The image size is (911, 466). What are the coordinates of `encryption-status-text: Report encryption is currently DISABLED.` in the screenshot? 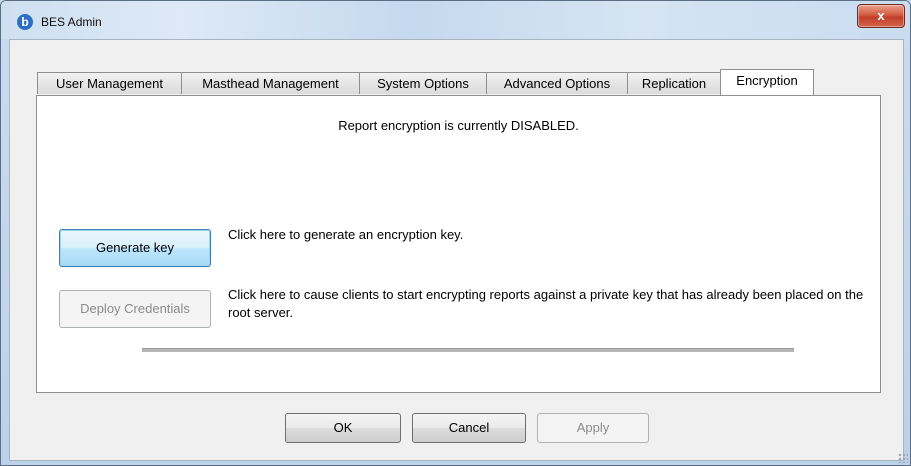 It's located at (458, 125).